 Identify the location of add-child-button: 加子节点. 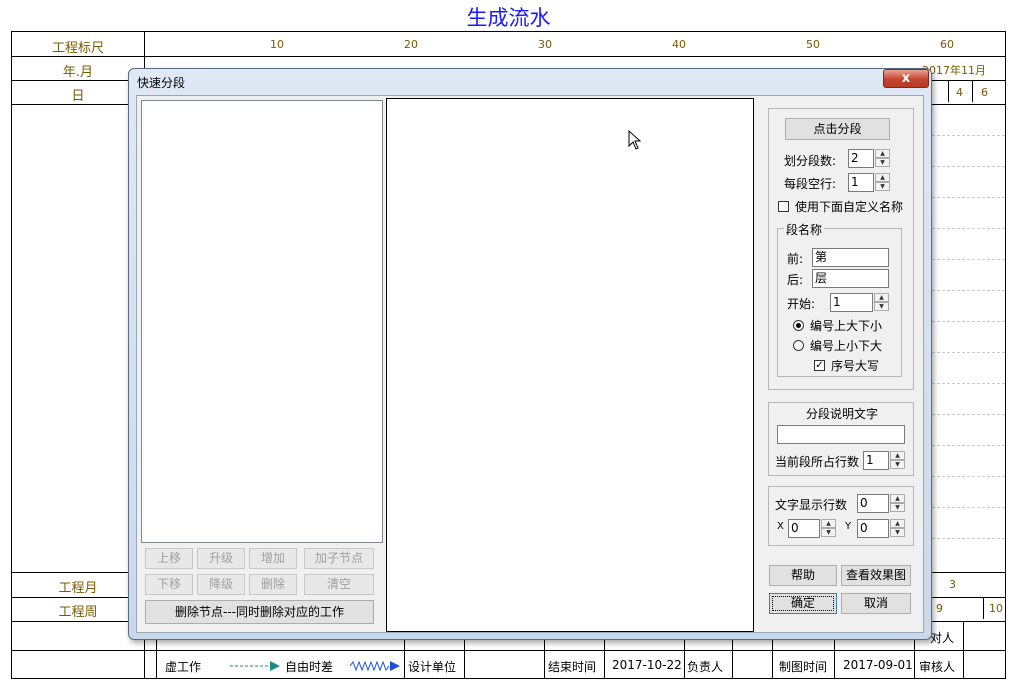
(339, 558).